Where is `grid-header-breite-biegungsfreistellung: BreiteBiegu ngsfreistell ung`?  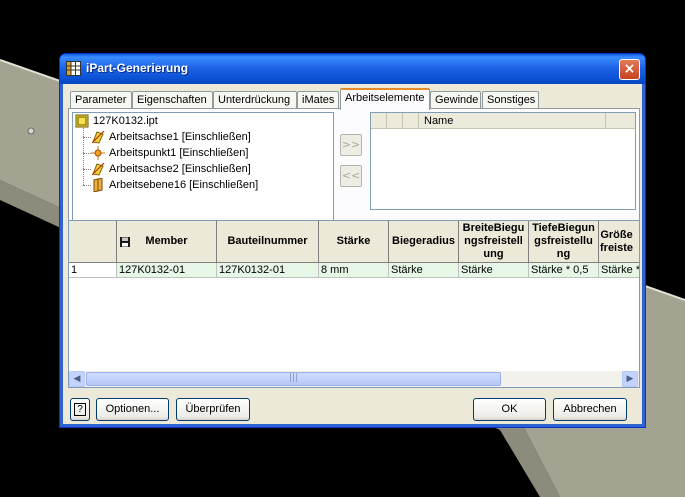
grid-header-breite-biegungsfreistellung: BreiteBiegu ngsfreistell ung is located at coordinates (494, 242).